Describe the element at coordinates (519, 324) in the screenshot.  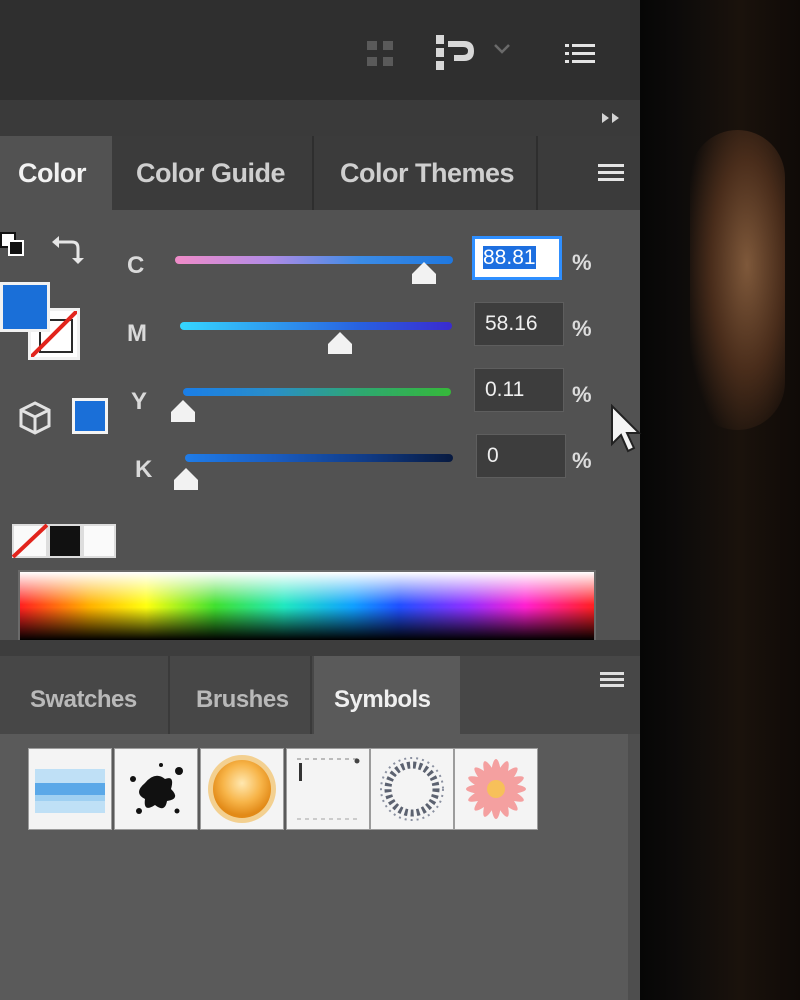
I see `value-field-m: 58.16` at that location.